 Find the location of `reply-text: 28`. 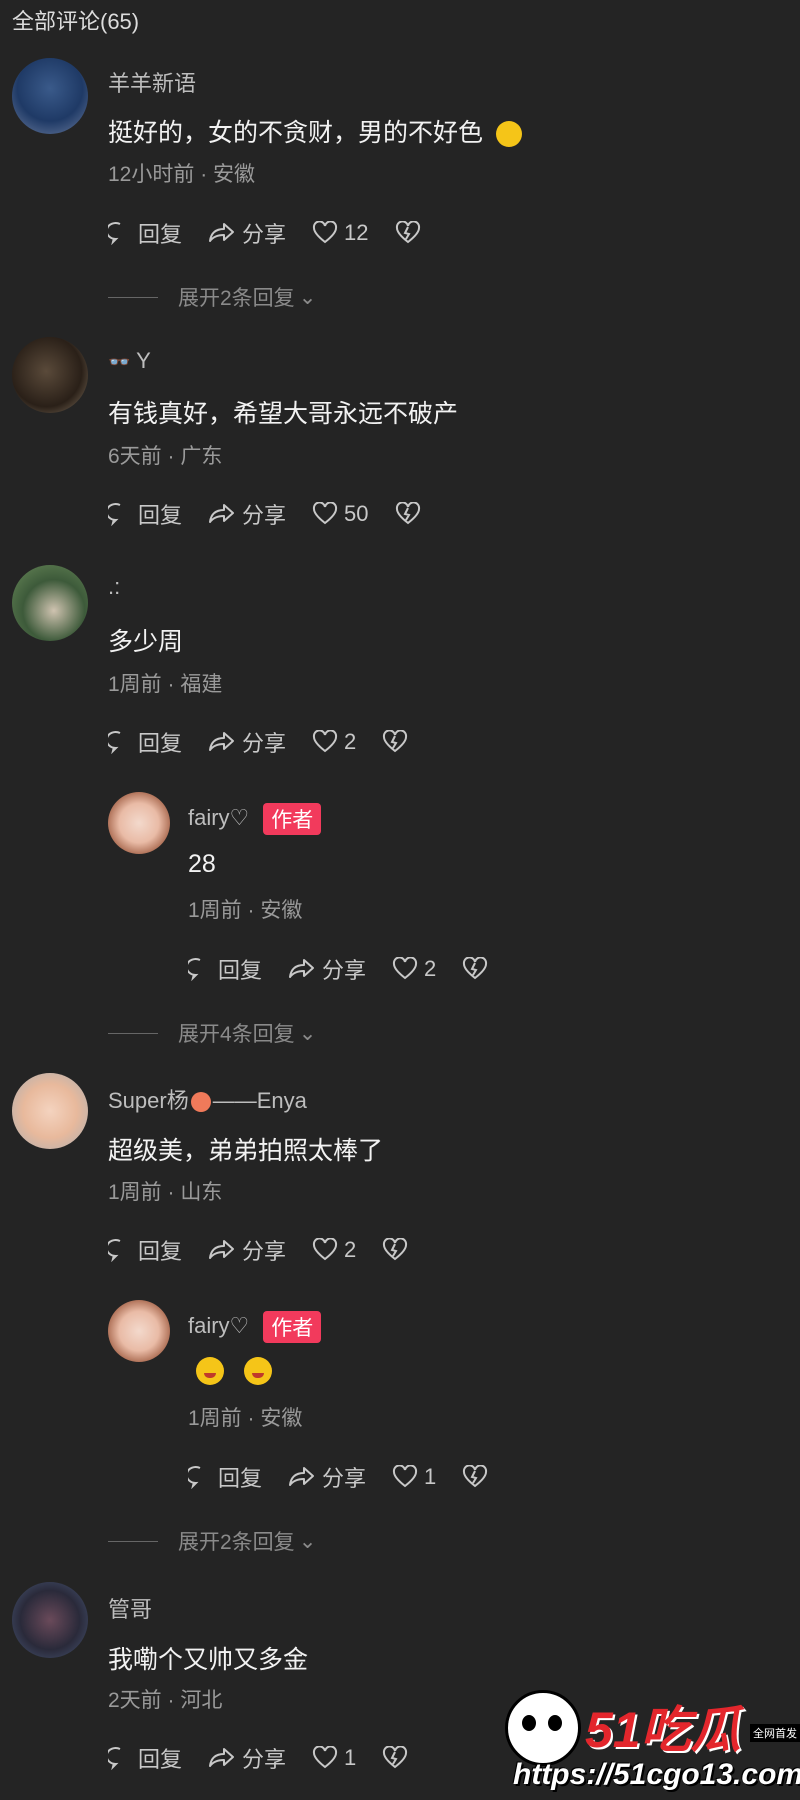

reply-text: 28 is located at coordinates (202, 864).